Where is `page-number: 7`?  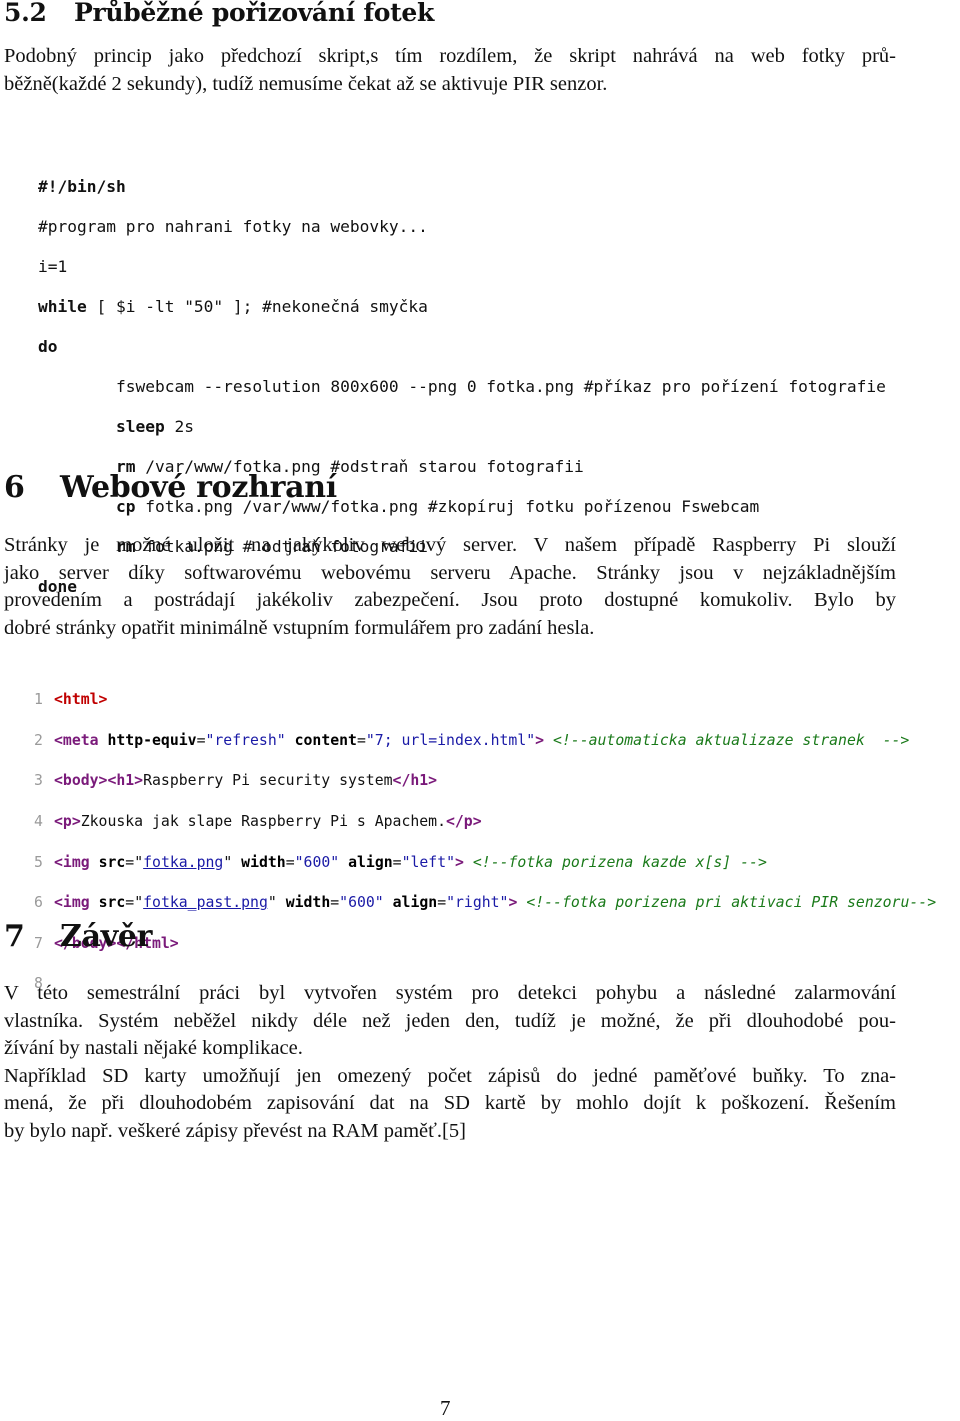 page-number: 7 is located at coordinates (445, 1408).